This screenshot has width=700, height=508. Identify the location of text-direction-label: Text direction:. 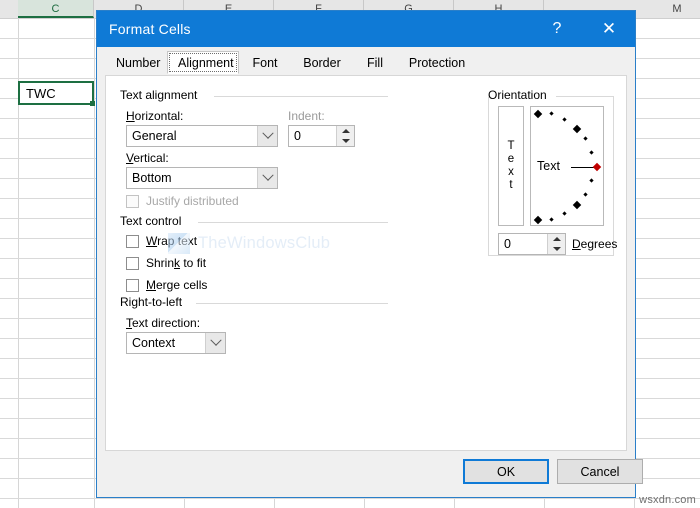
(163, 323).